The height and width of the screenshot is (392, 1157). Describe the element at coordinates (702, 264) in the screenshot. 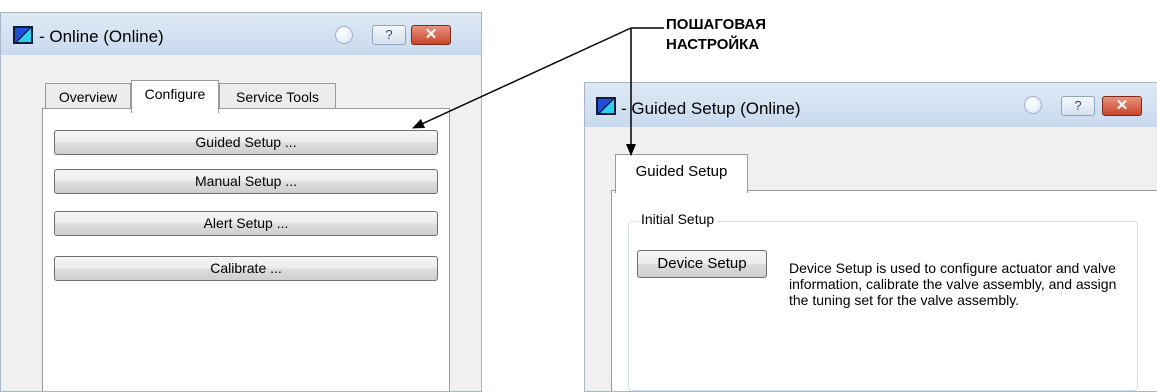

I see `device-setup-button: Device Setup` at that location.